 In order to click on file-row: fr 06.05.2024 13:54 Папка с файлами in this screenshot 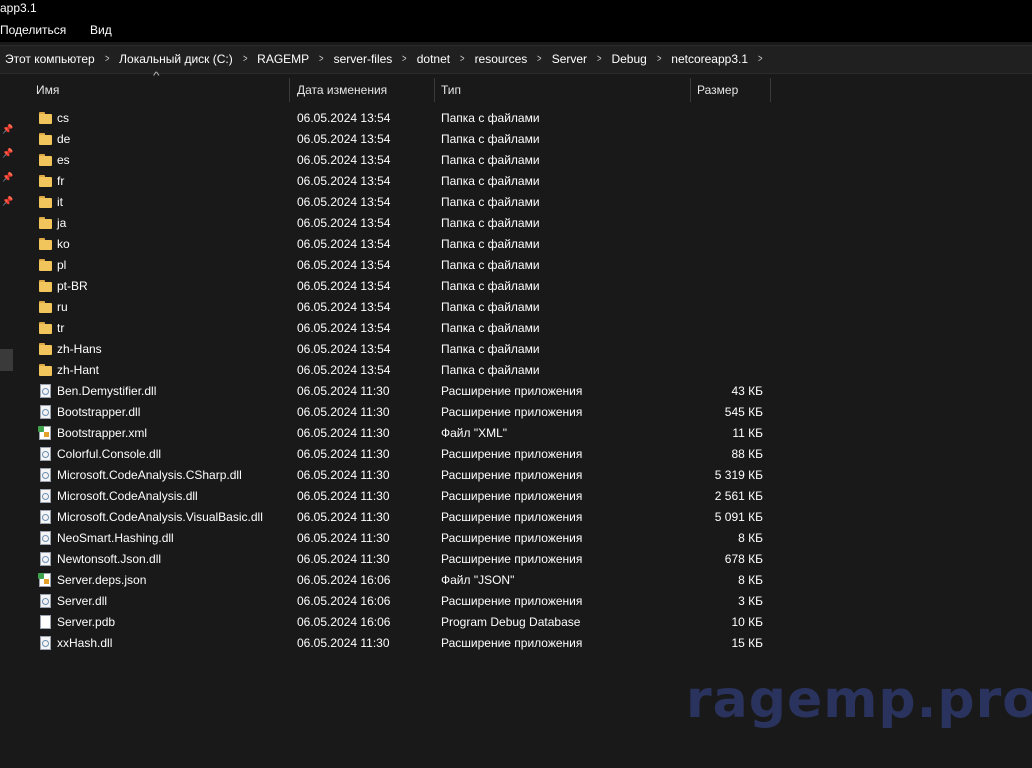, I will do `click(402, 181)`.